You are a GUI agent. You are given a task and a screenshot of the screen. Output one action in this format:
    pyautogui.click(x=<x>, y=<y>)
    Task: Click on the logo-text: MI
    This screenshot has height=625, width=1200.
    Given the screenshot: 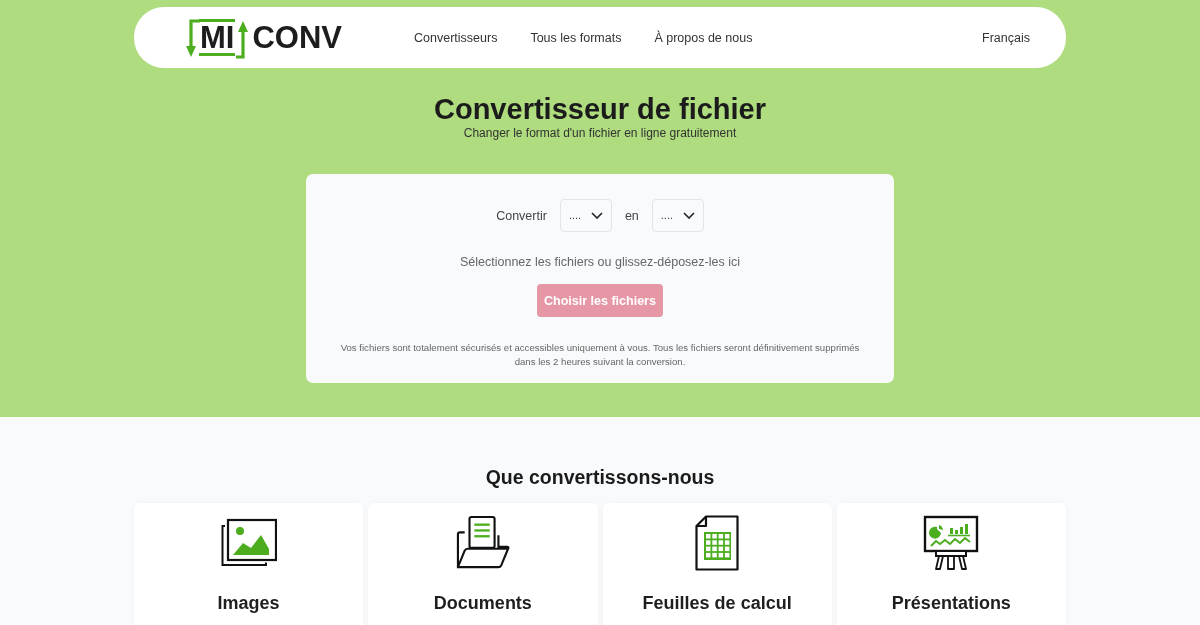 What is the action you would take?
    pyautogui.click(x=217, y=37)
    